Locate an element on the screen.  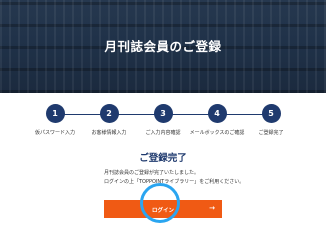
step-number: 5 is located at coordinates (271, 113).